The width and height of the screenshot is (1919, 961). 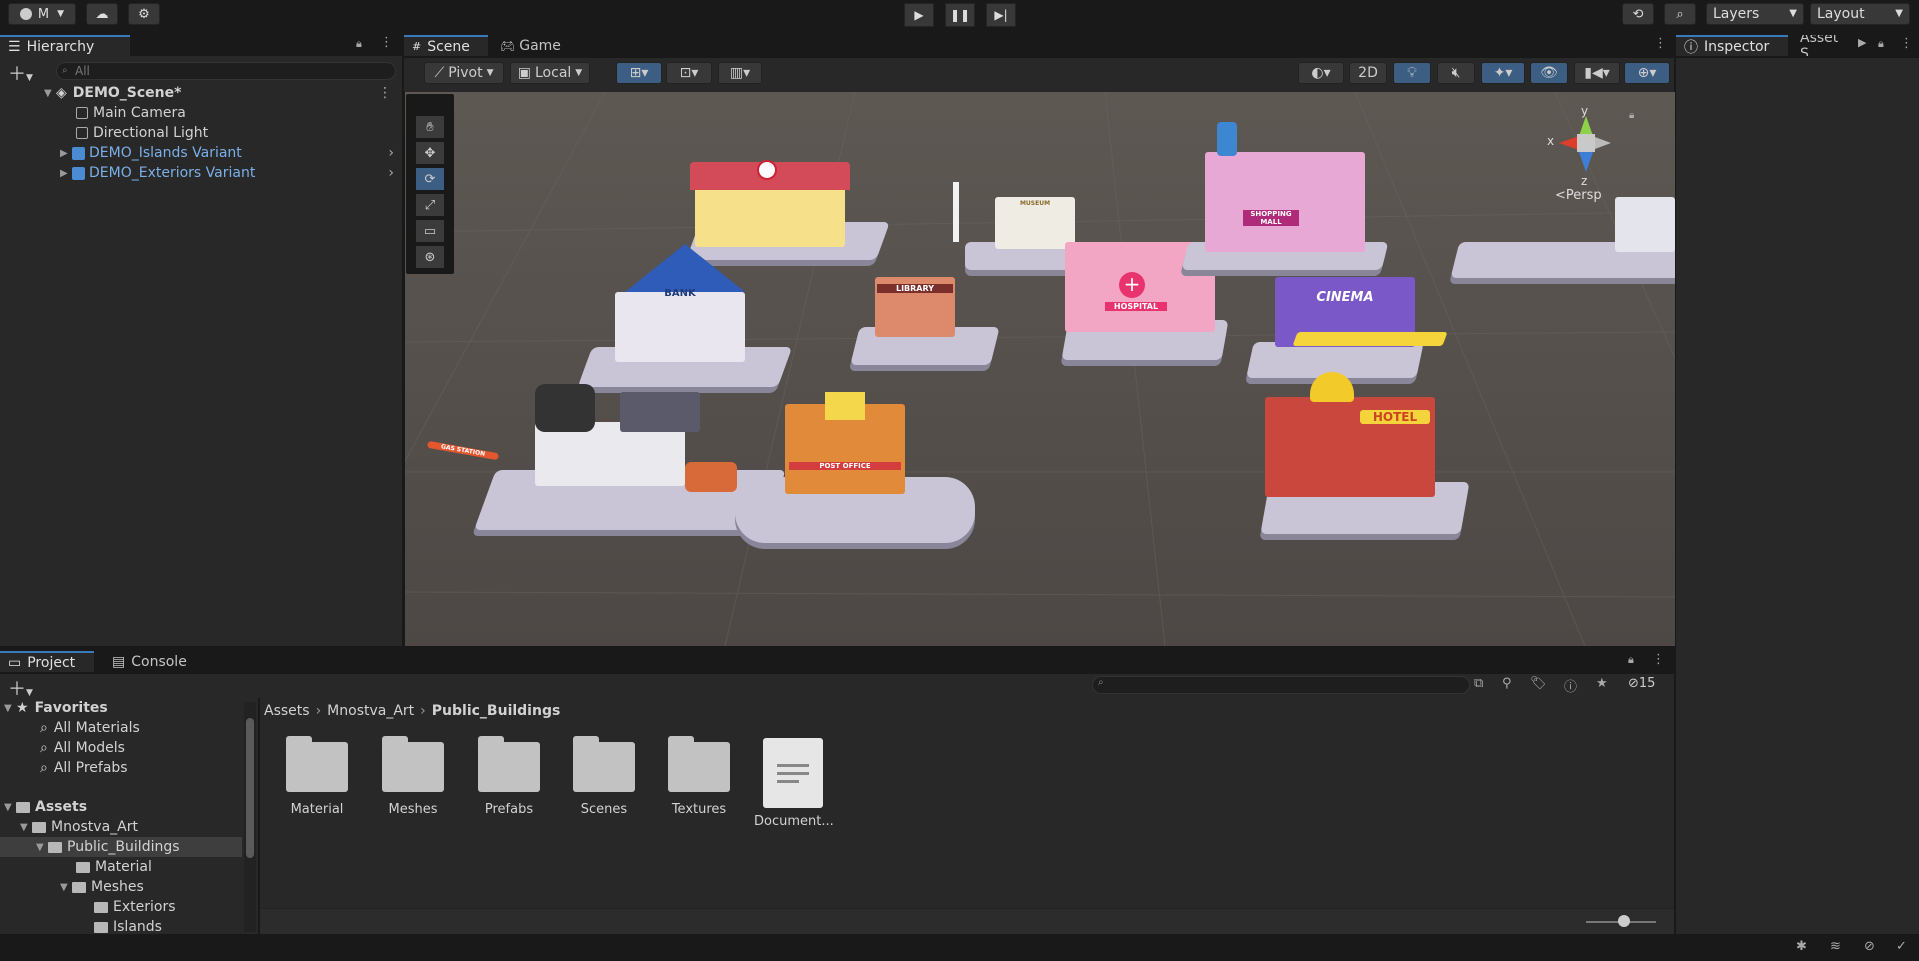 What do you see at coordinates (689, 73) in the screenshot?
I see `snap-increment-button: ⊡▾` at bounding box center [689, 73].